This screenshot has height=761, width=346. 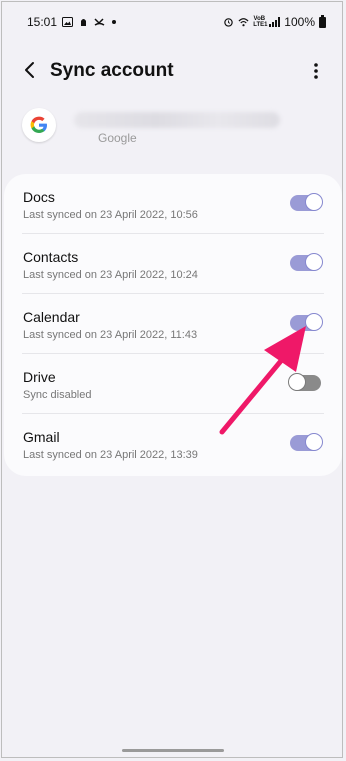 I want to click on sync-toggle-docs, so click(x=306, y=202).